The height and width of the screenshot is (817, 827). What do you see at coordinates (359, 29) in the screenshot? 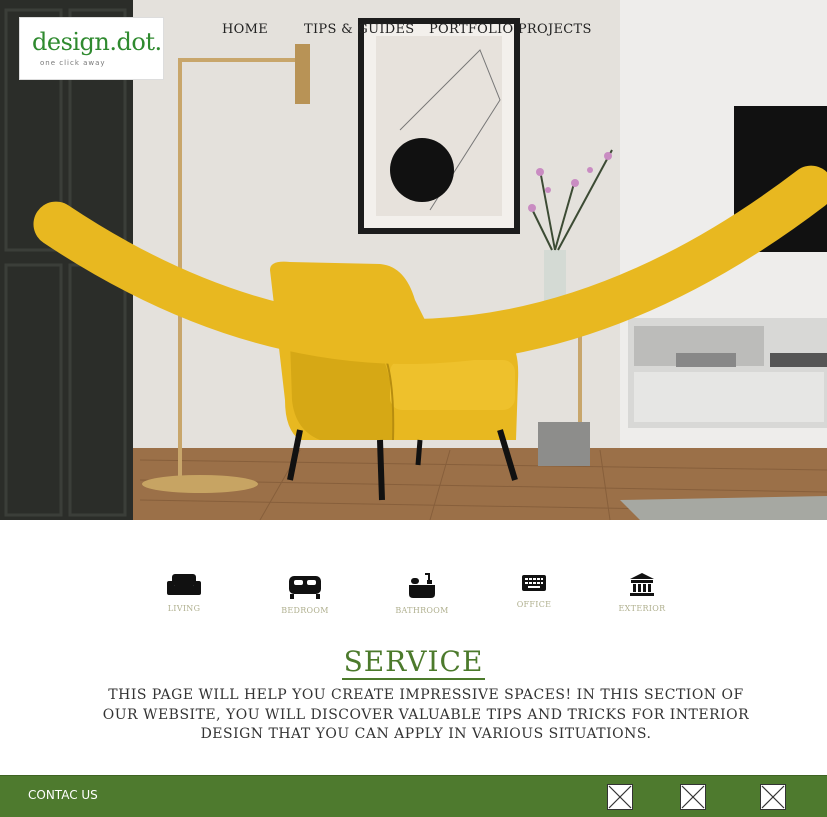
I see `nav-tips-guides: TIPS & GUIDES` at bounding box center [359, 29].